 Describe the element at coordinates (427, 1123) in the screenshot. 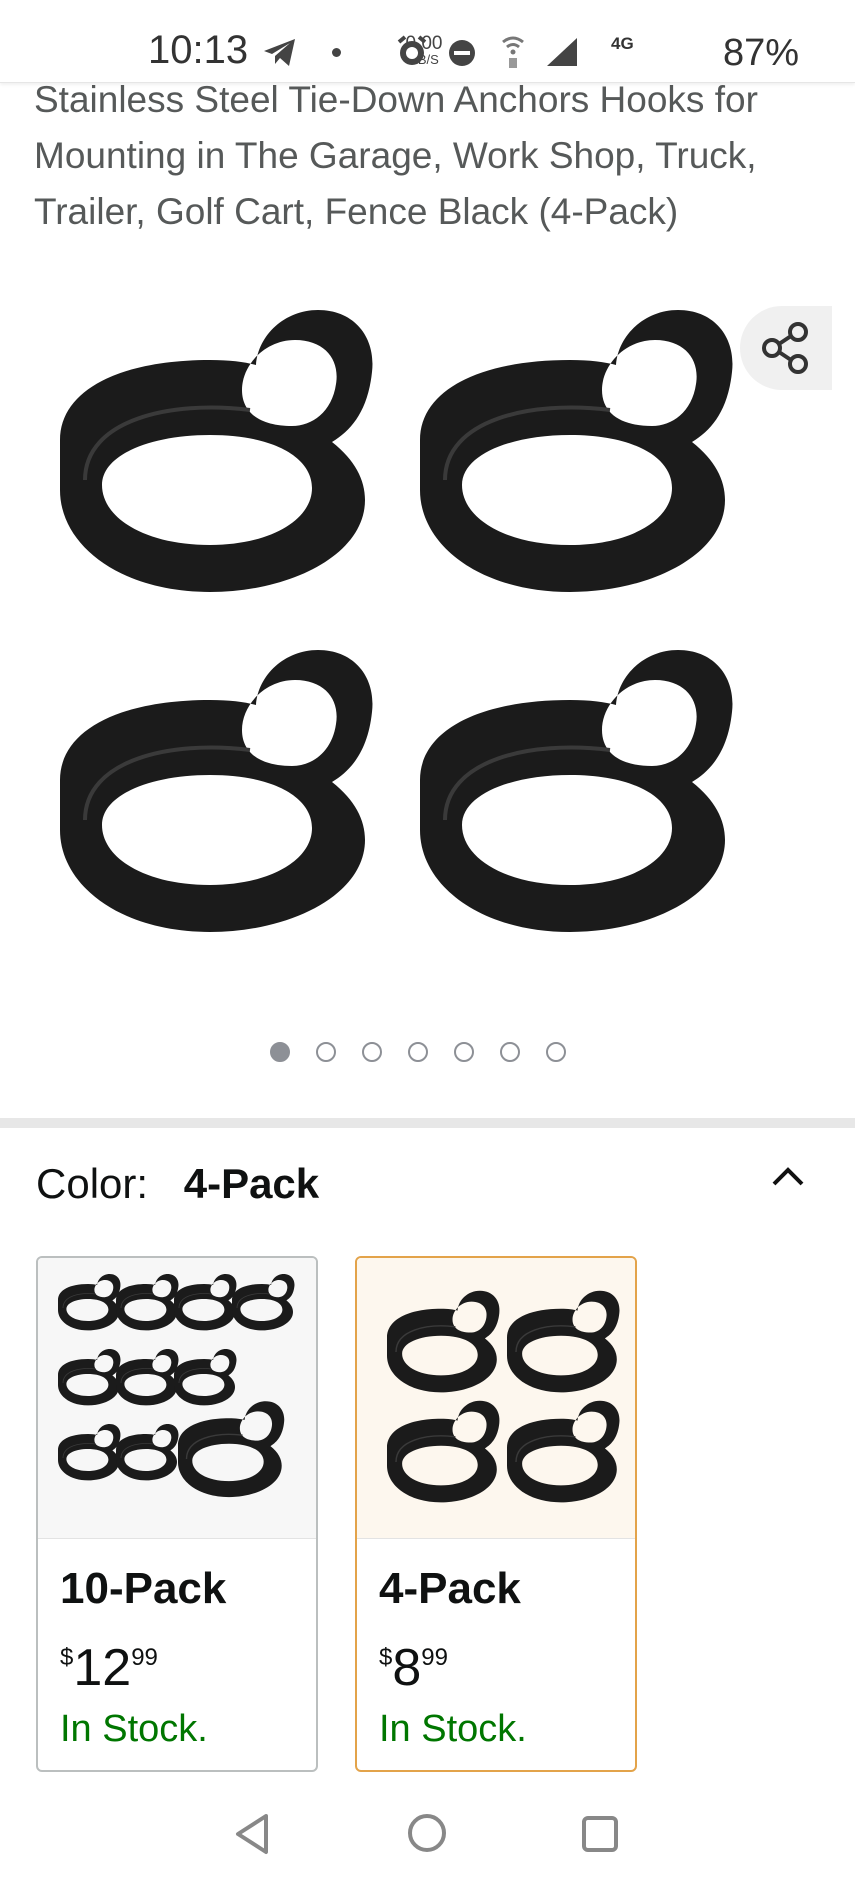

I see `section-divider` at that location.